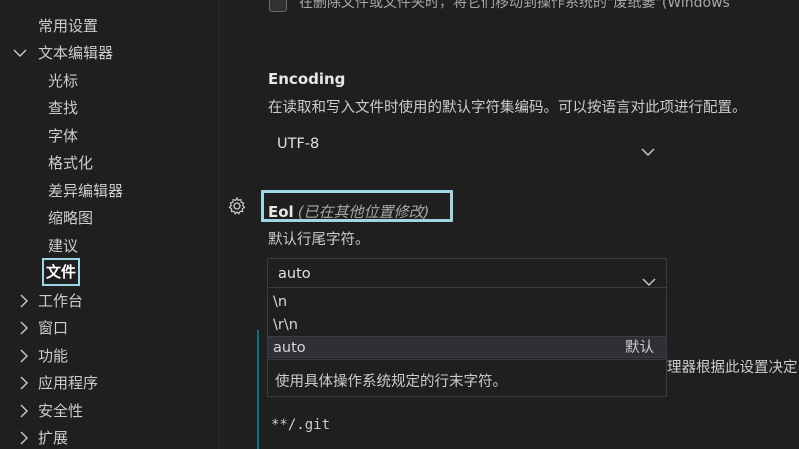  Describe the element at coordinates (294, 274) in the screenshot. I see `eol-value: auto` at that location.